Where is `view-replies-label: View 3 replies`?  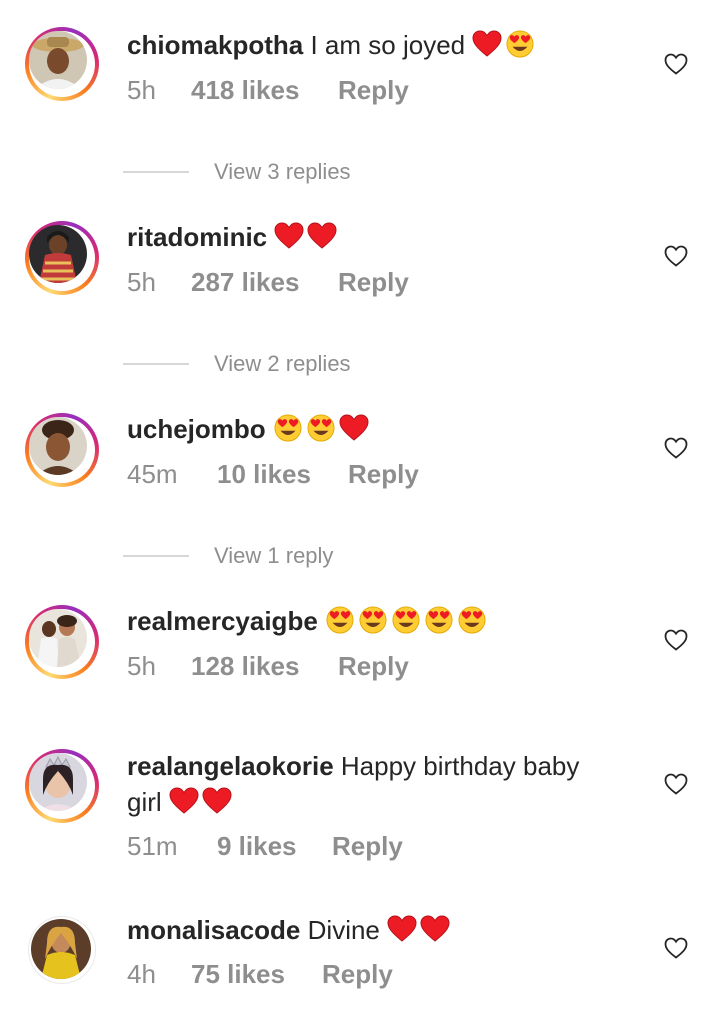
view-replies-label: View 3 replies is located at coordinates (282, 172).